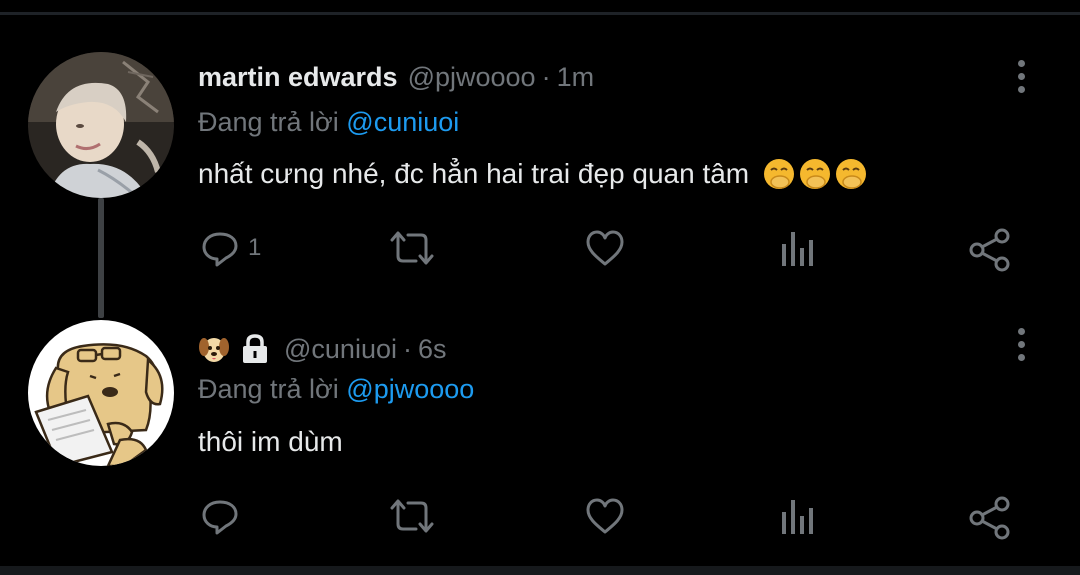 This screenshot has height=575, width=1080. What do you see at coordinates (540, 253) in the screenshot?
I see `tweet-actions: 1` at bounding box center [540, 253].